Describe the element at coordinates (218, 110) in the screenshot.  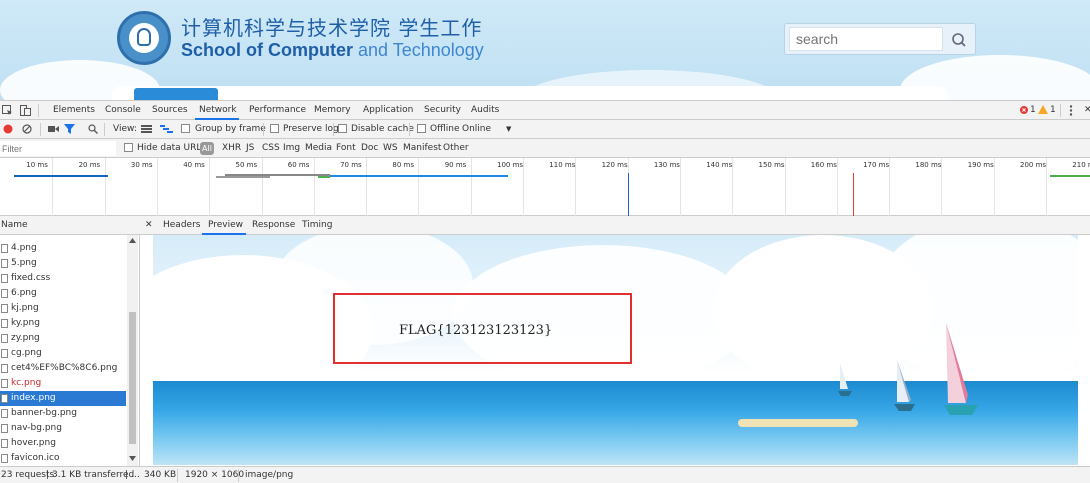
I see `tab-network: Network` at that location.